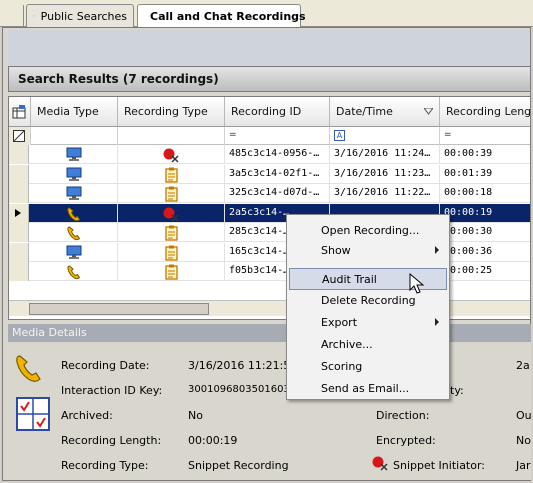 This screenshot has height=483, width=533. What do you see at coordinates (485, 213) in the screenshot?
I see `recording-length-cell: 00:00:19` at bounding box center [485, 213].